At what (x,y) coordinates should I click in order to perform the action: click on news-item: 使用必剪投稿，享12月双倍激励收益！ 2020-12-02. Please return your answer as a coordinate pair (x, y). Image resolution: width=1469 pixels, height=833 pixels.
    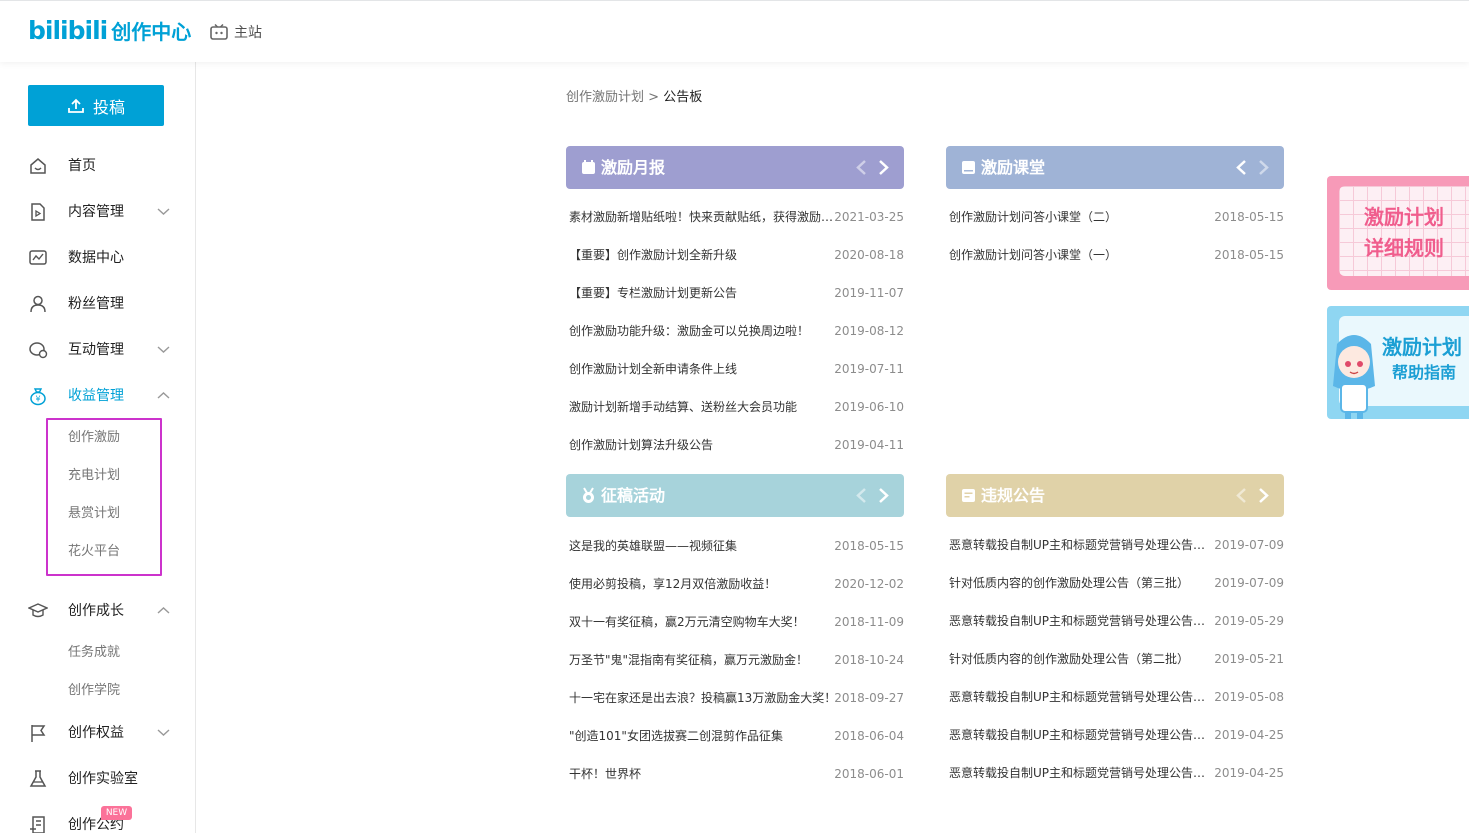
    Looking at the image, I should click on (735, 584).